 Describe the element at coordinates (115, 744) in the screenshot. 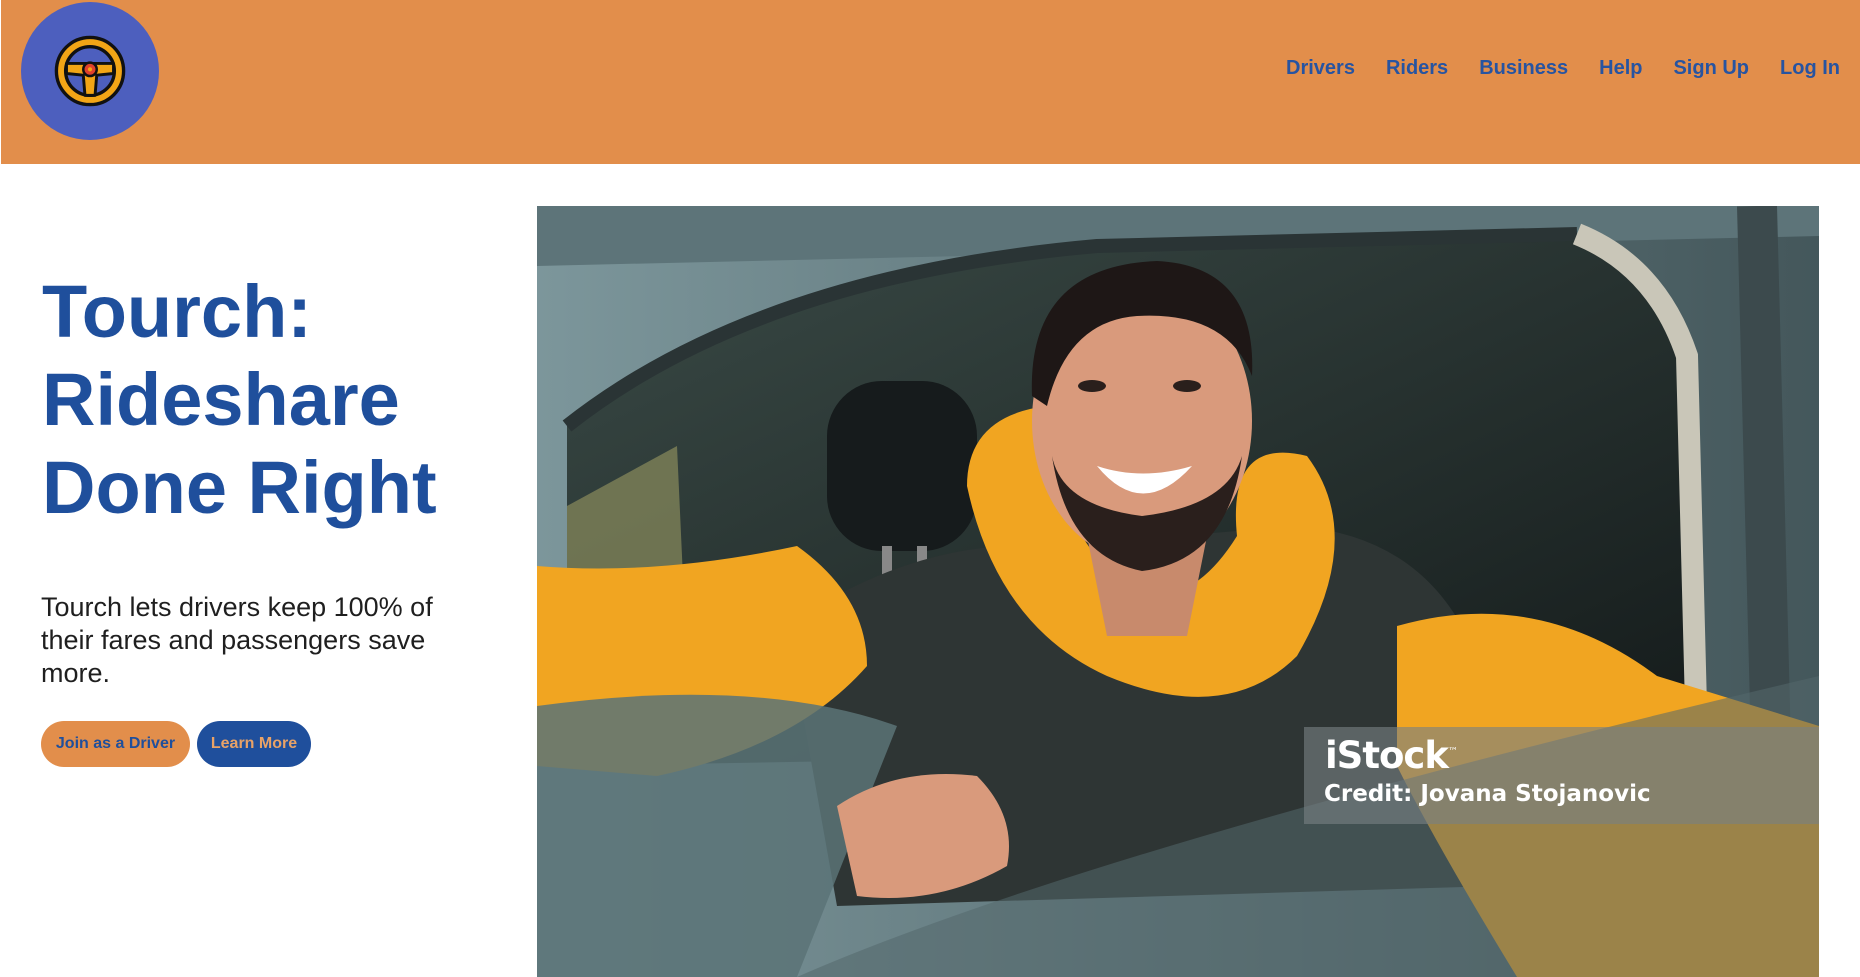

I see `join-as-driver-button: Join as a Driver` at that location.